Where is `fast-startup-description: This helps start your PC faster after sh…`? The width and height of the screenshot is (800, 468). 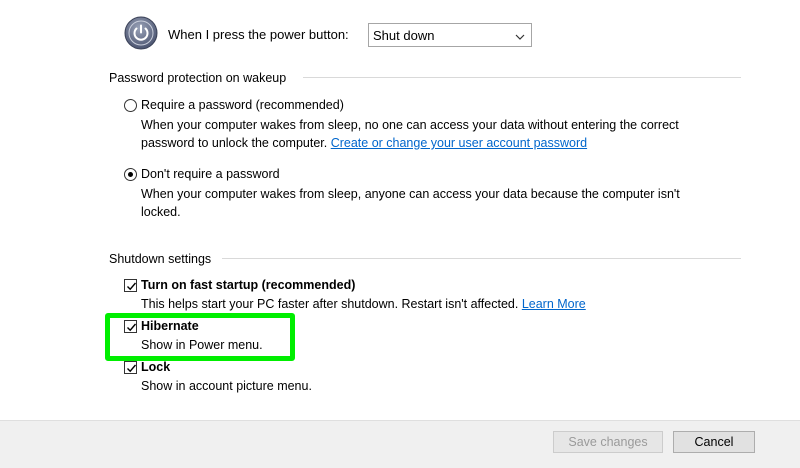 fast-startup-description: This helps start your PC faster after sh… is located at coordinates (363, 304).